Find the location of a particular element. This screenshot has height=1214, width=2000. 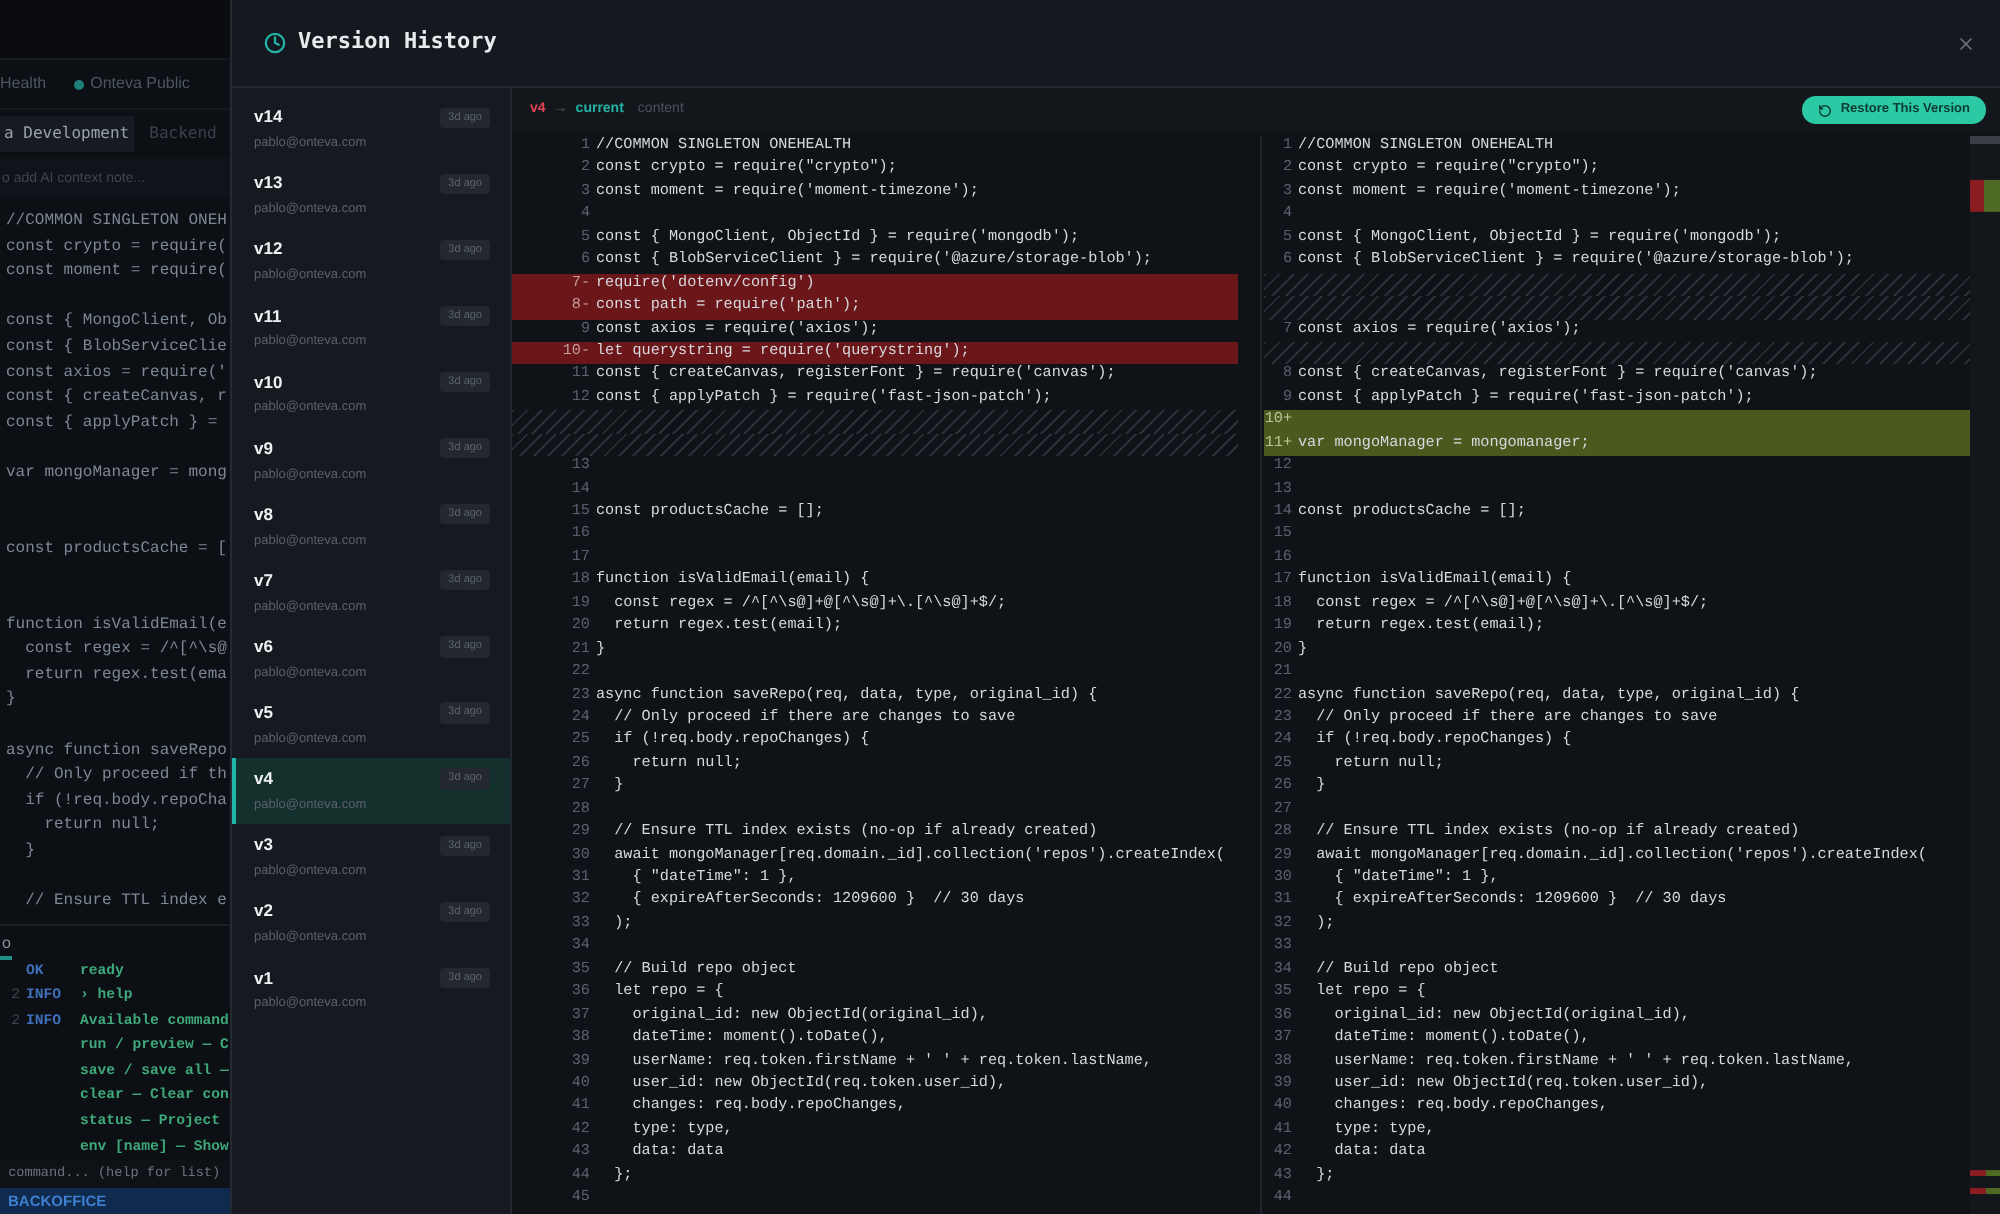

version-label: v4 is located at coordinates (263, 779).